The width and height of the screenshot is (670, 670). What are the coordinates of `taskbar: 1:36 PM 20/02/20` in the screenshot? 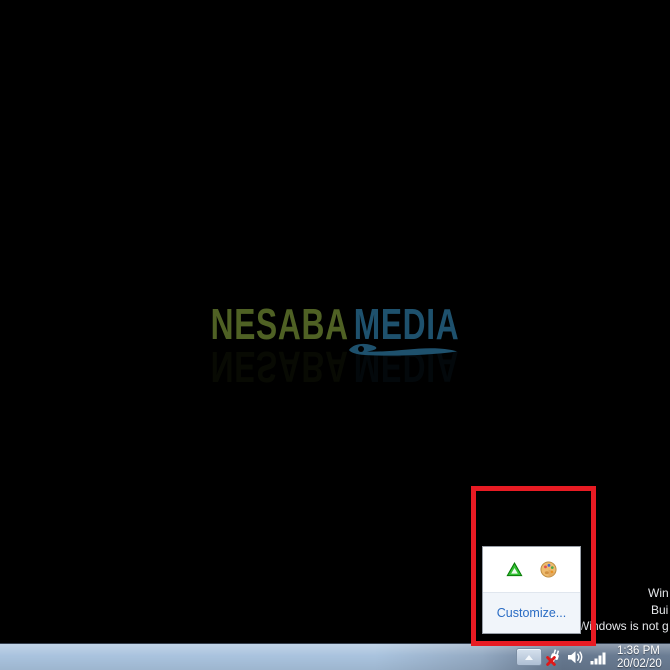 It's located at (335, 656).